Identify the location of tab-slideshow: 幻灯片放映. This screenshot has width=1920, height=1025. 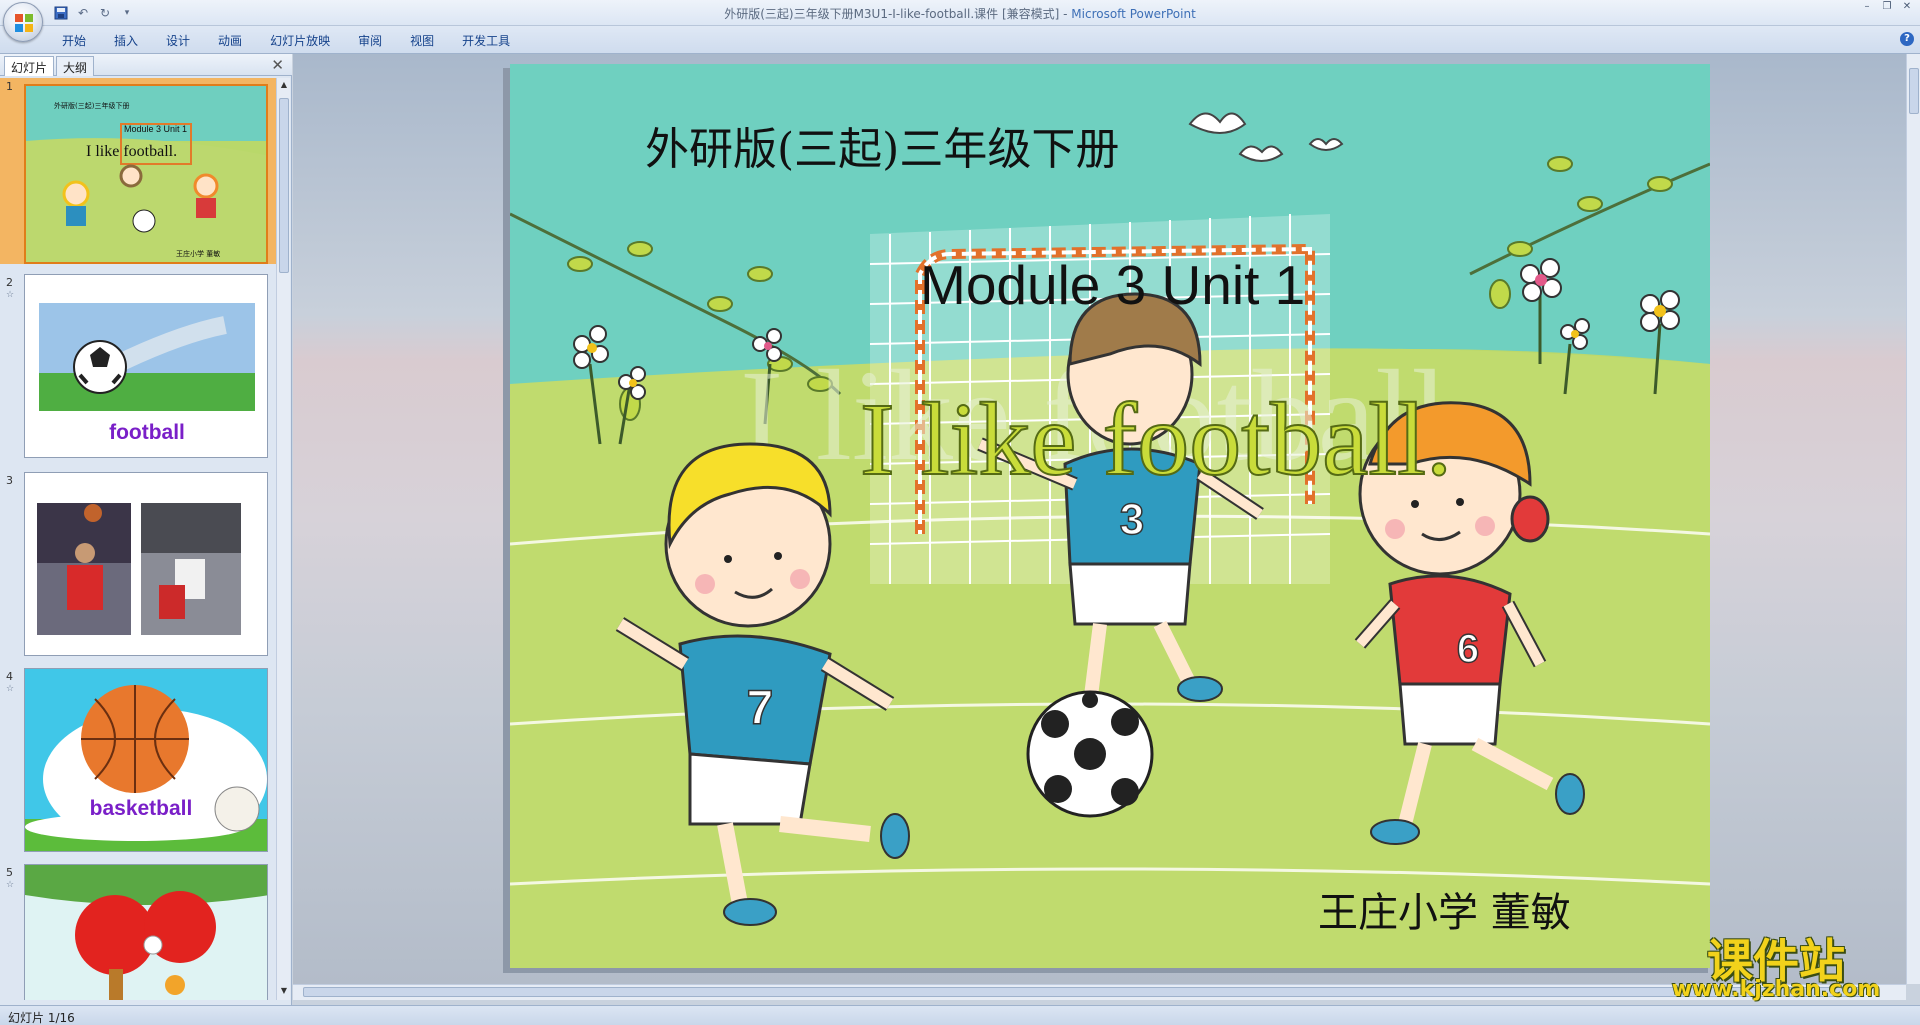
(300, 40).